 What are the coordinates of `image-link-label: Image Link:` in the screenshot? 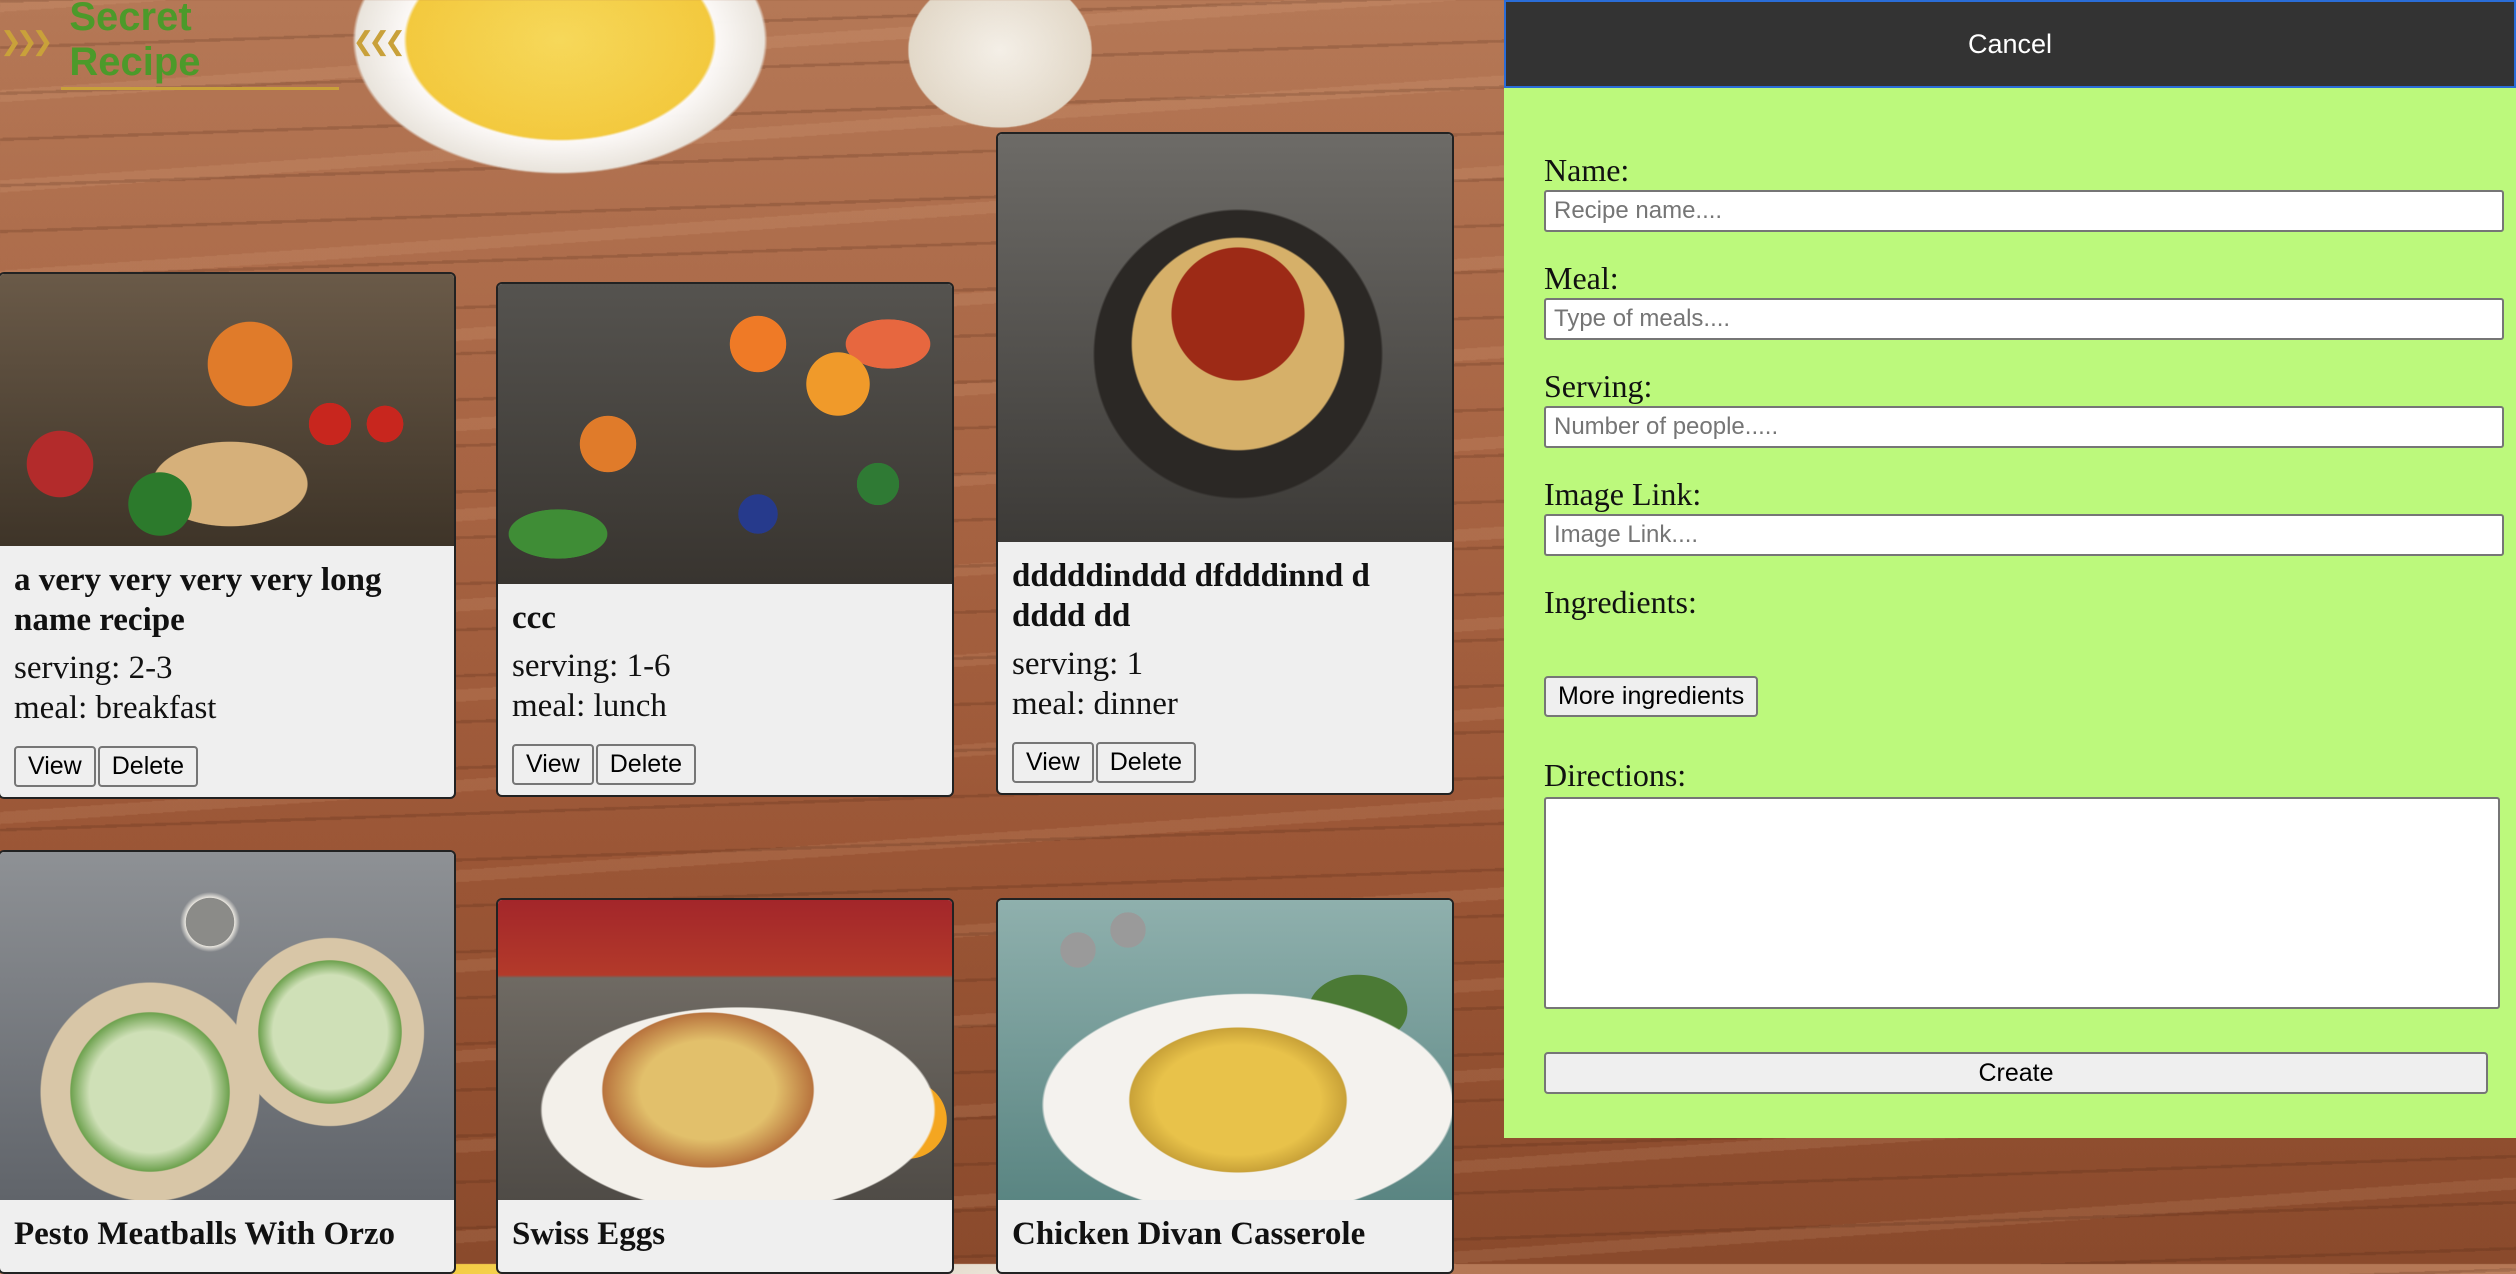 It's located at (1623, 494).